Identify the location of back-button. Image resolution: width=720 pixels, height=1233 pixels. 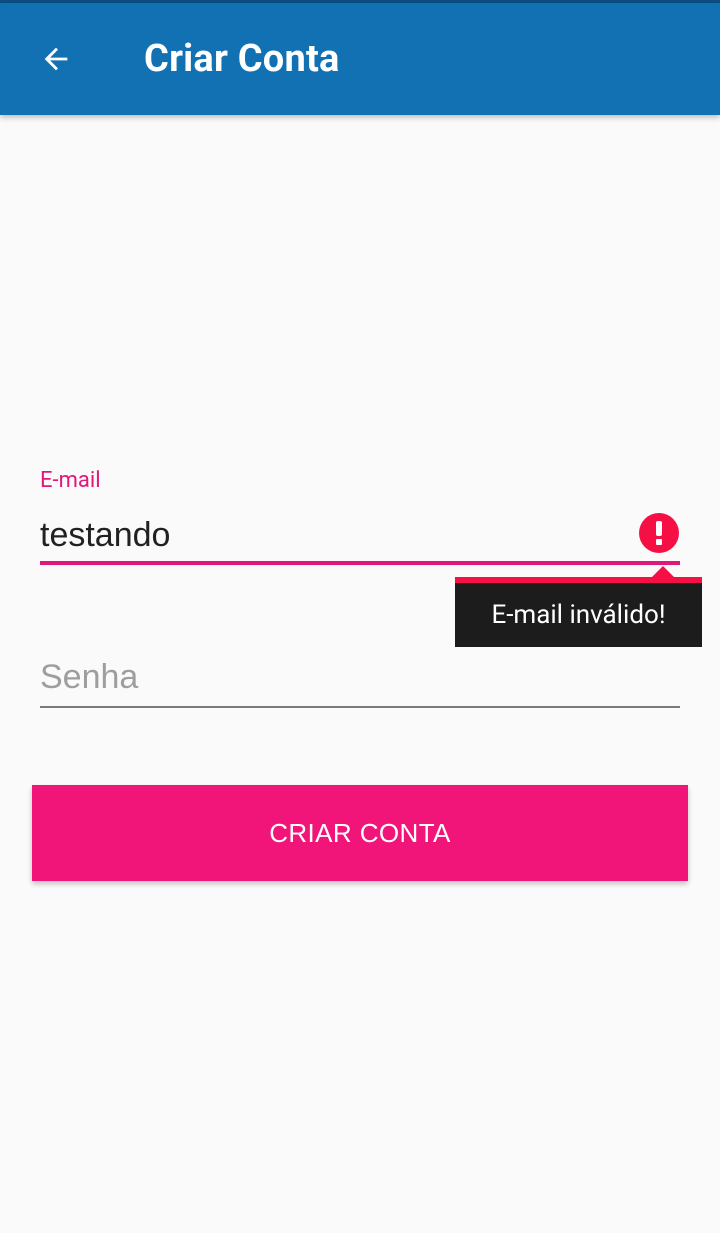
(56, 59).